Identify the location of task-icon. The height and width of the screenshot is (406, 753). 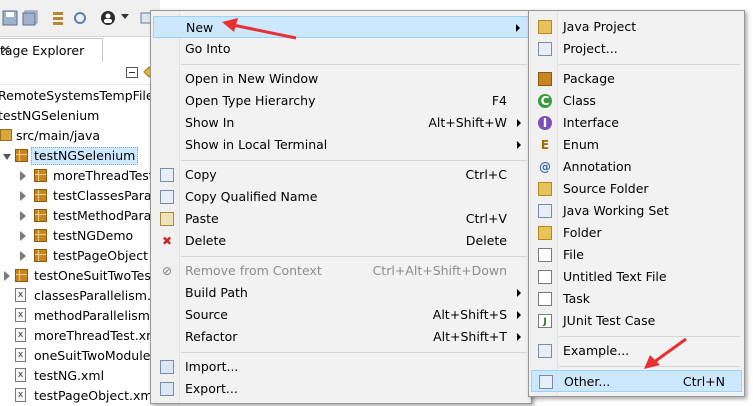
(545, 299).